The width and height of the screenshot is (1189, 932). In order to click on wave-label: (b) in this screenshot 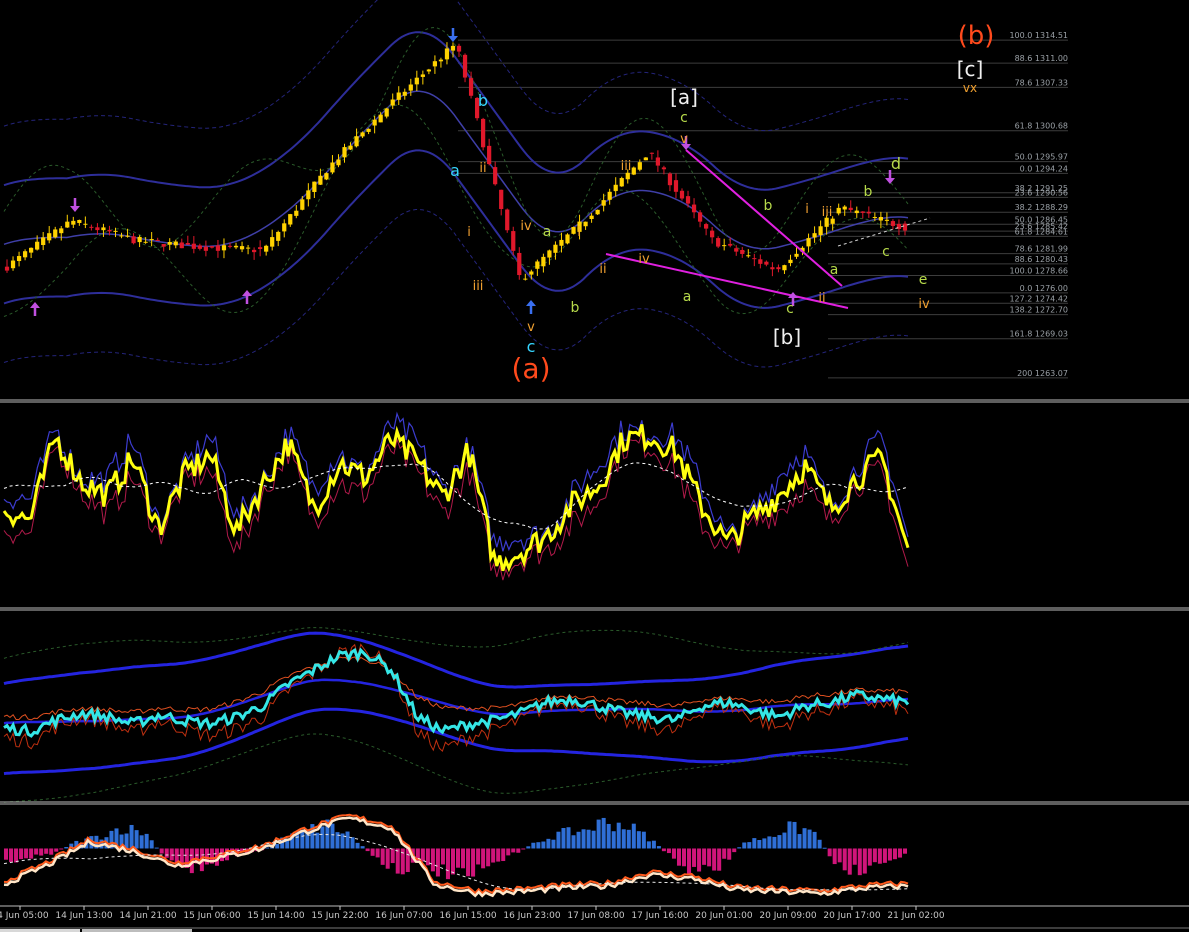, I will do `click(976, 36)`.